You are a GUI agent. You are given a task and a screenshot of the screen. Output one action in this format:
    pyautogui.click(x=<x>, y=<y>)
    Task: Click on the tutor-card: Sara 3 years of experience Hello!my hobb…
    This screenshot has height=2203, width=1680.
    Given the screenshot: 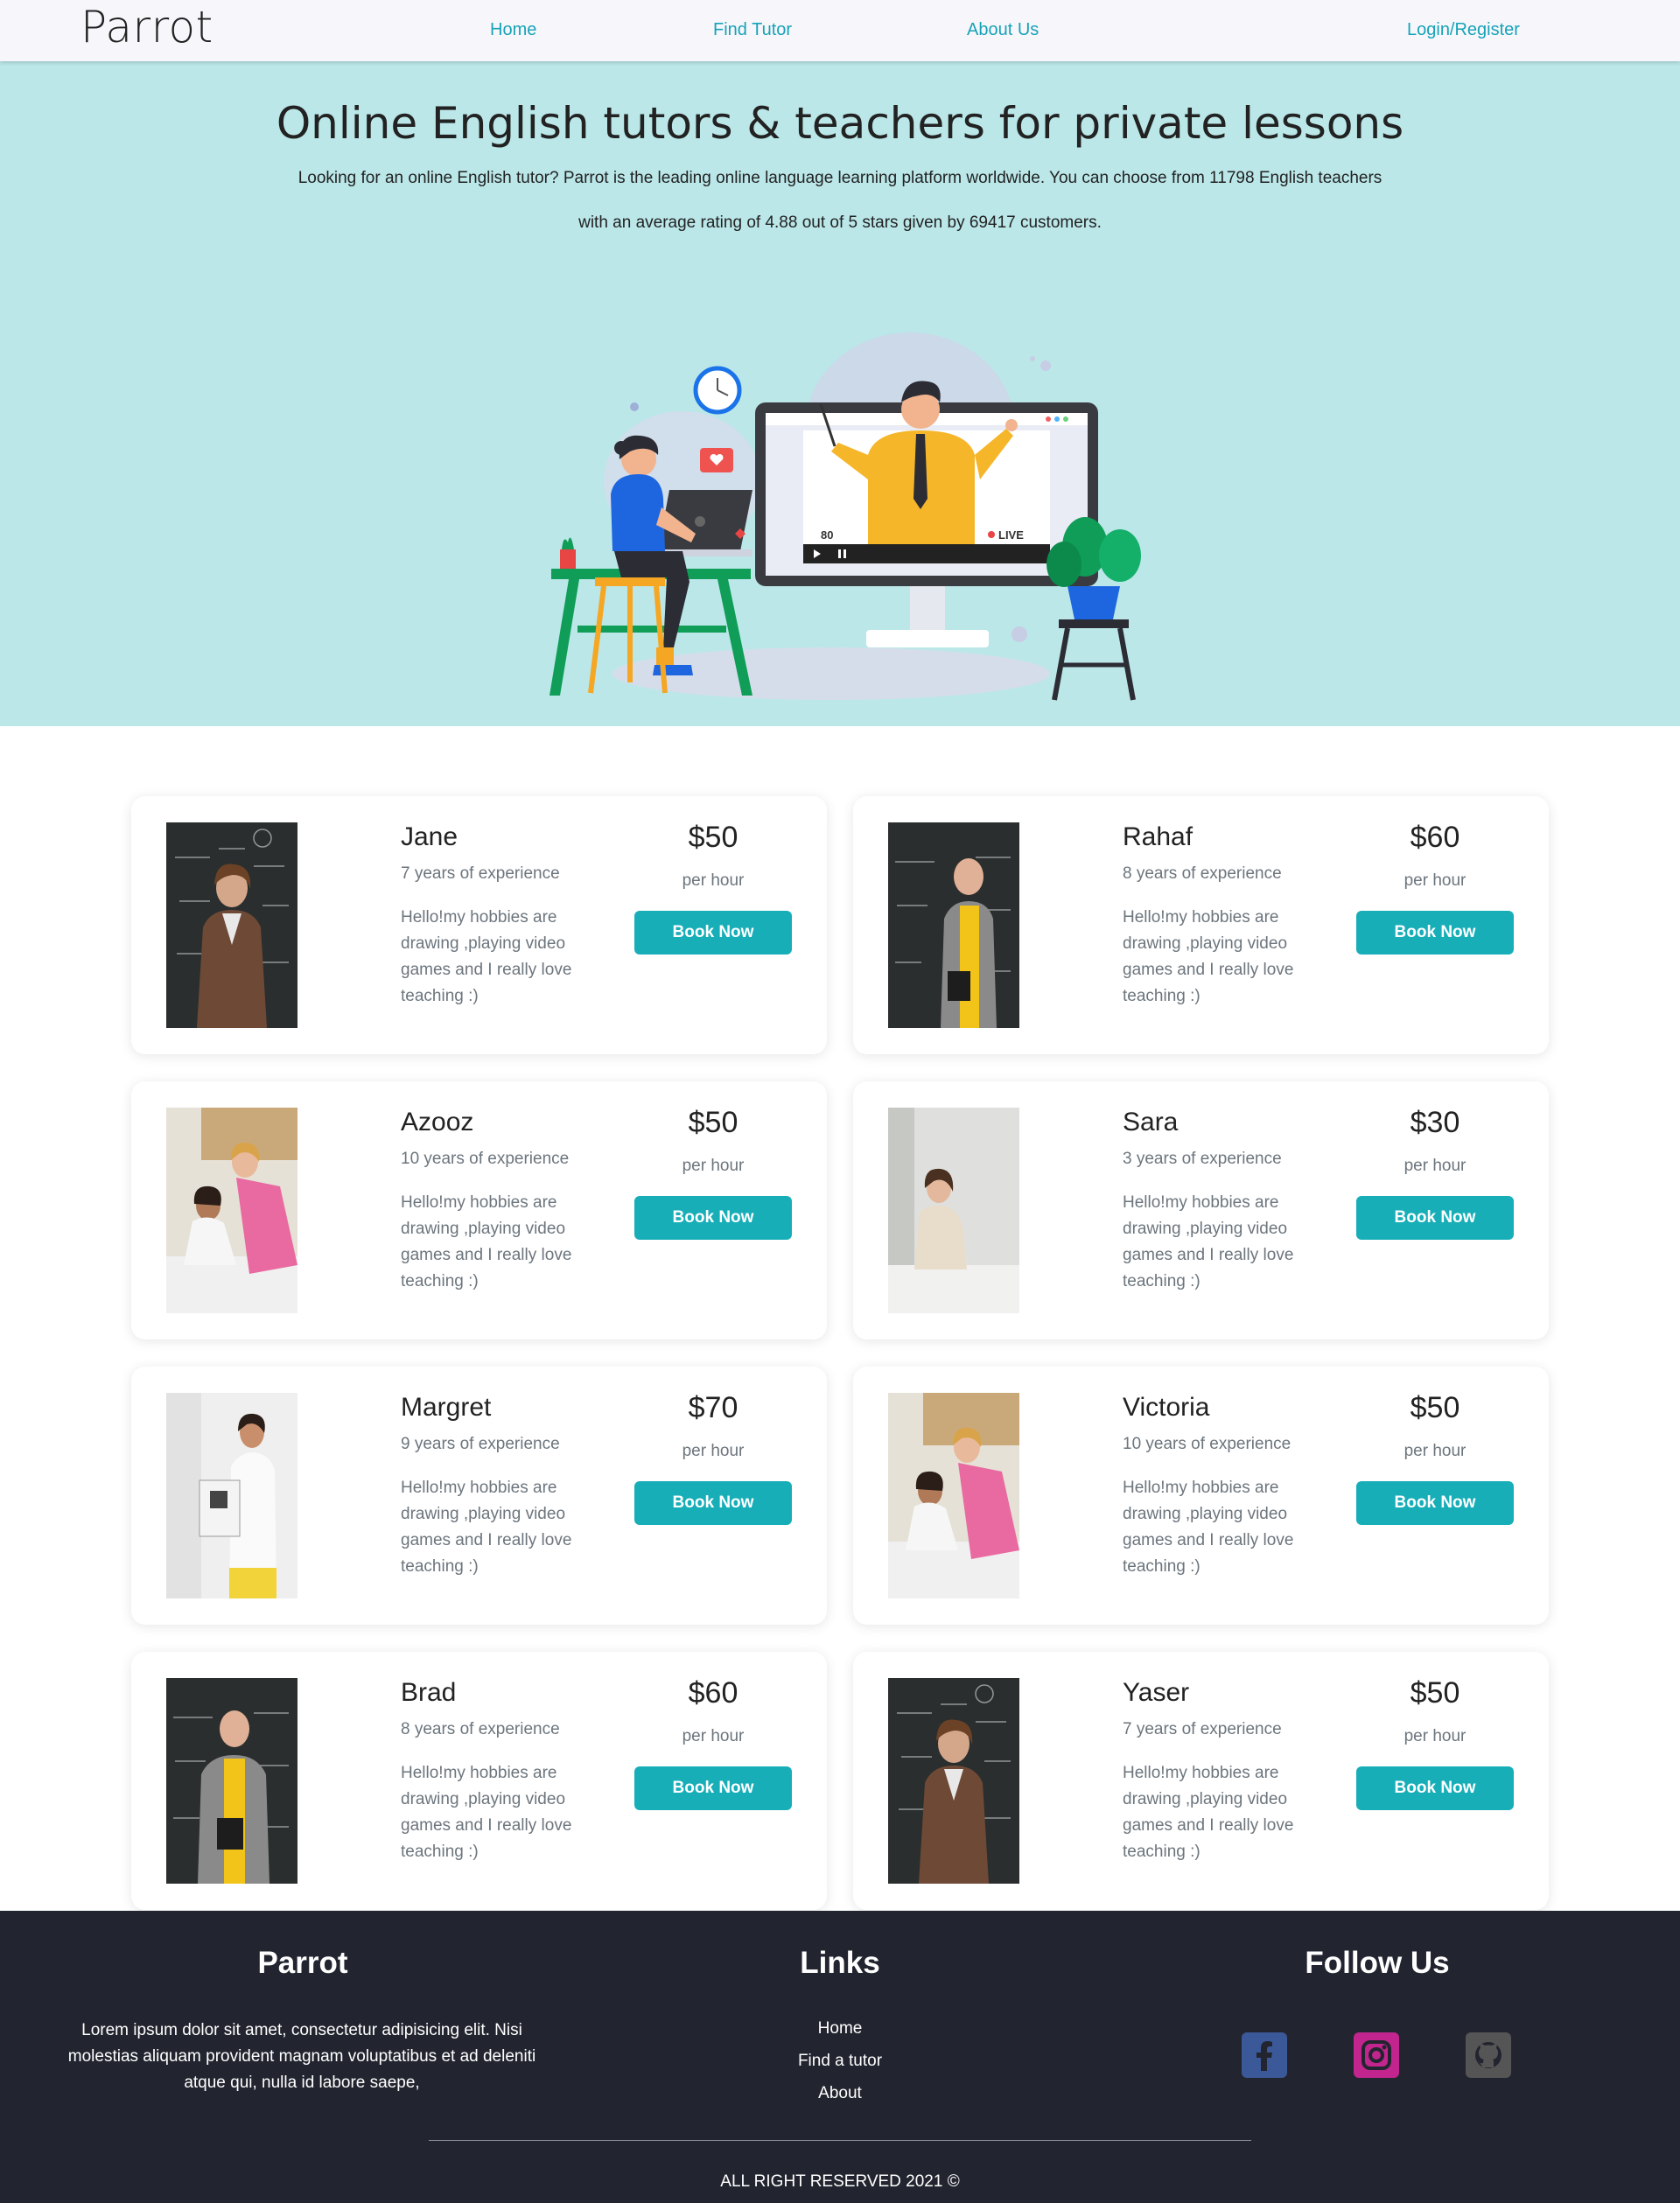 What is the action you would take?
    pyautogui.click(x=1201, y=1210)
    